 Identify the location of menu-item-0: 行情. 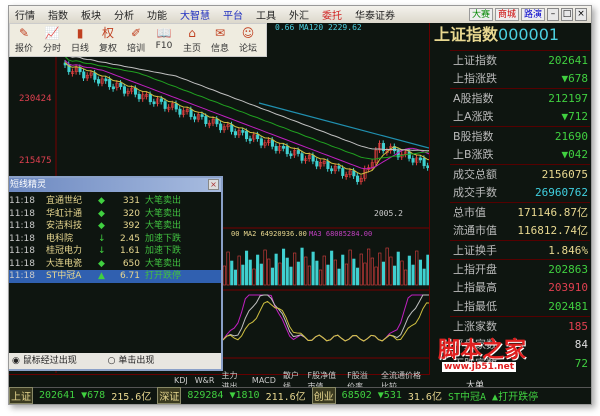
(25, 14).